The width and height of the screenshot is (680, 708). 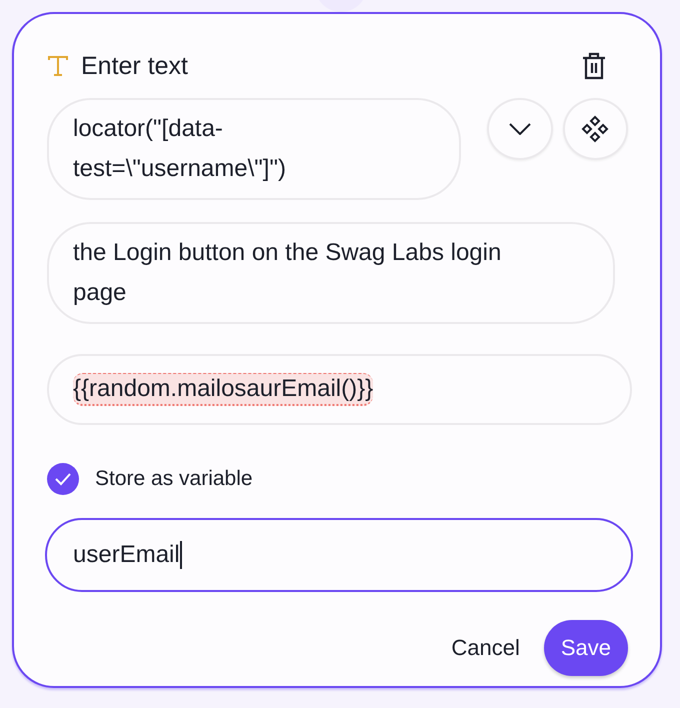 What do you see at coordinates (331, 273) in the screenshot?
I see `description-field: the Login button on the Swag Labs login page` at bounding box center [331, 273].